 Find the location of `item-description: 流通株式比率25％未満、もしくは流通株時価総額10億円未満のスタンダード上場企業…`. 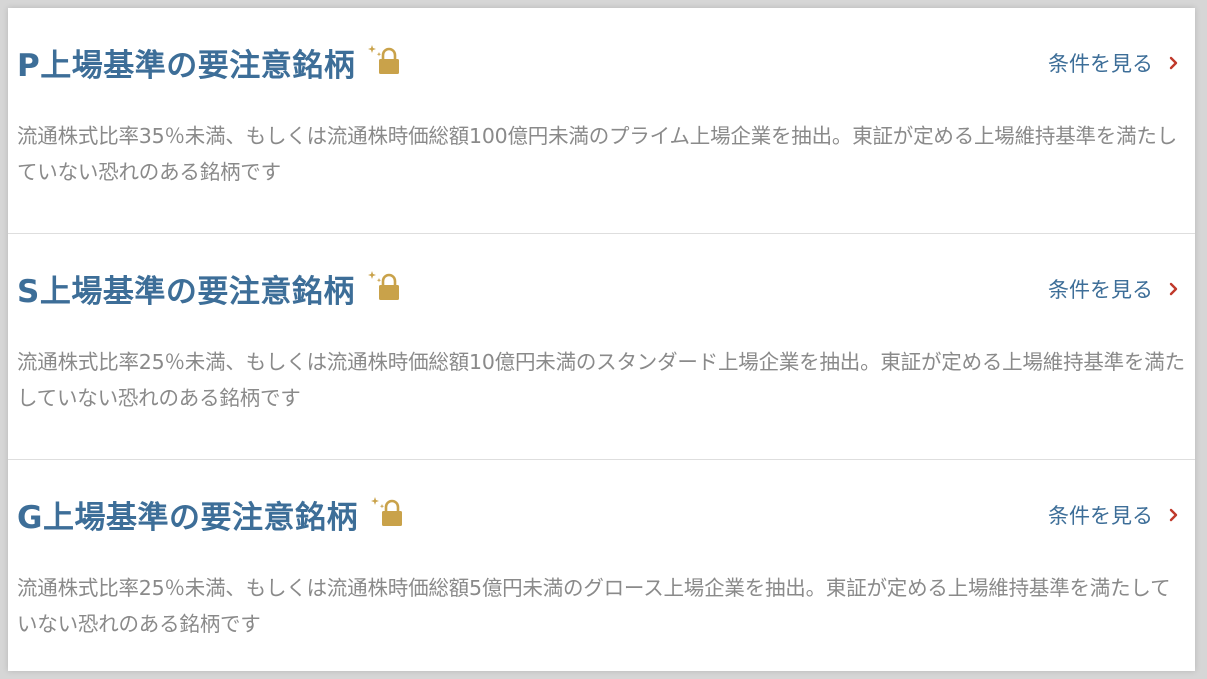

item-description: 流通株式比率25％未満、もしくは流通株時価総額10億円未満のスタンダード上場企業… is located at coordinates (601, 380).